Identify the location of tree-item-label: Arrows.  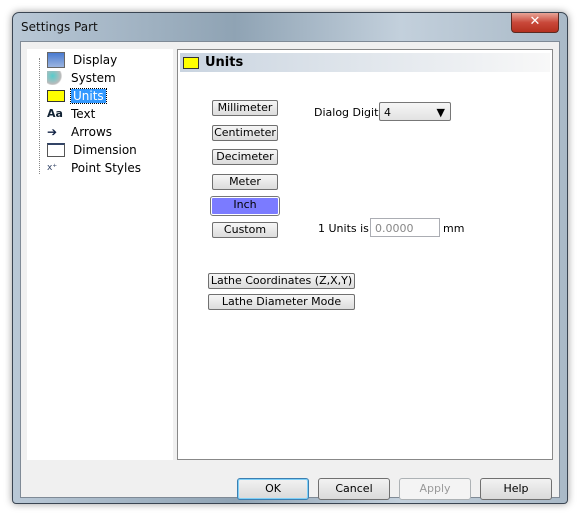
(92, 132).